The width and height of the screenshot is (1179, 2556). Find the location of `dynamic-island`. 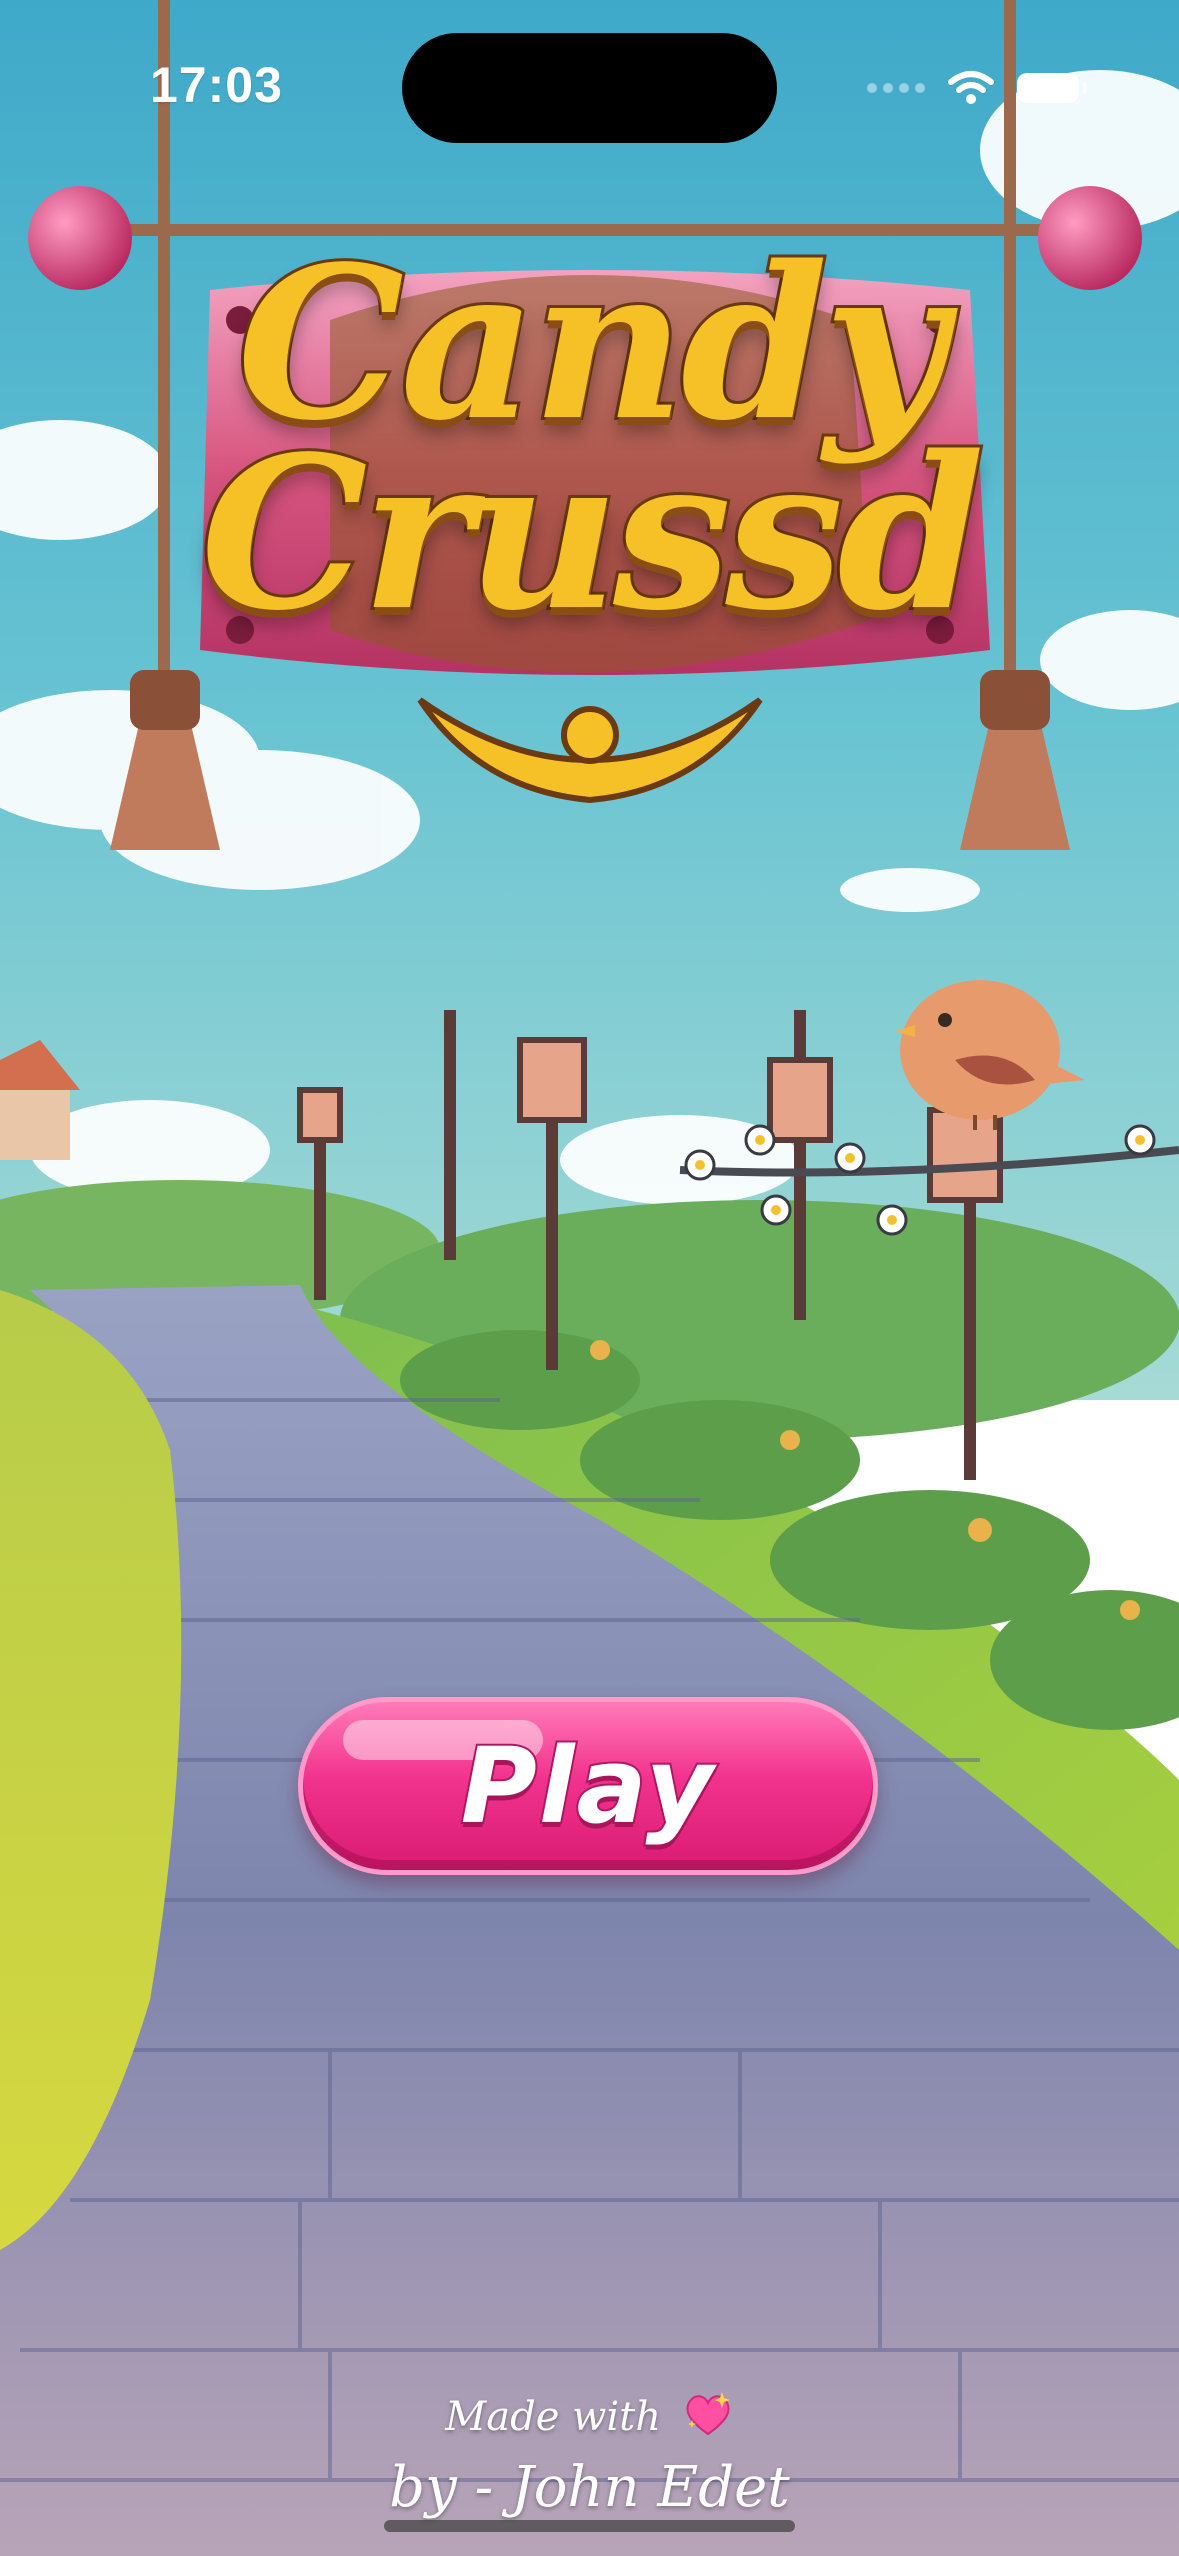

dynamic-island is located at coordinates (589, 88).